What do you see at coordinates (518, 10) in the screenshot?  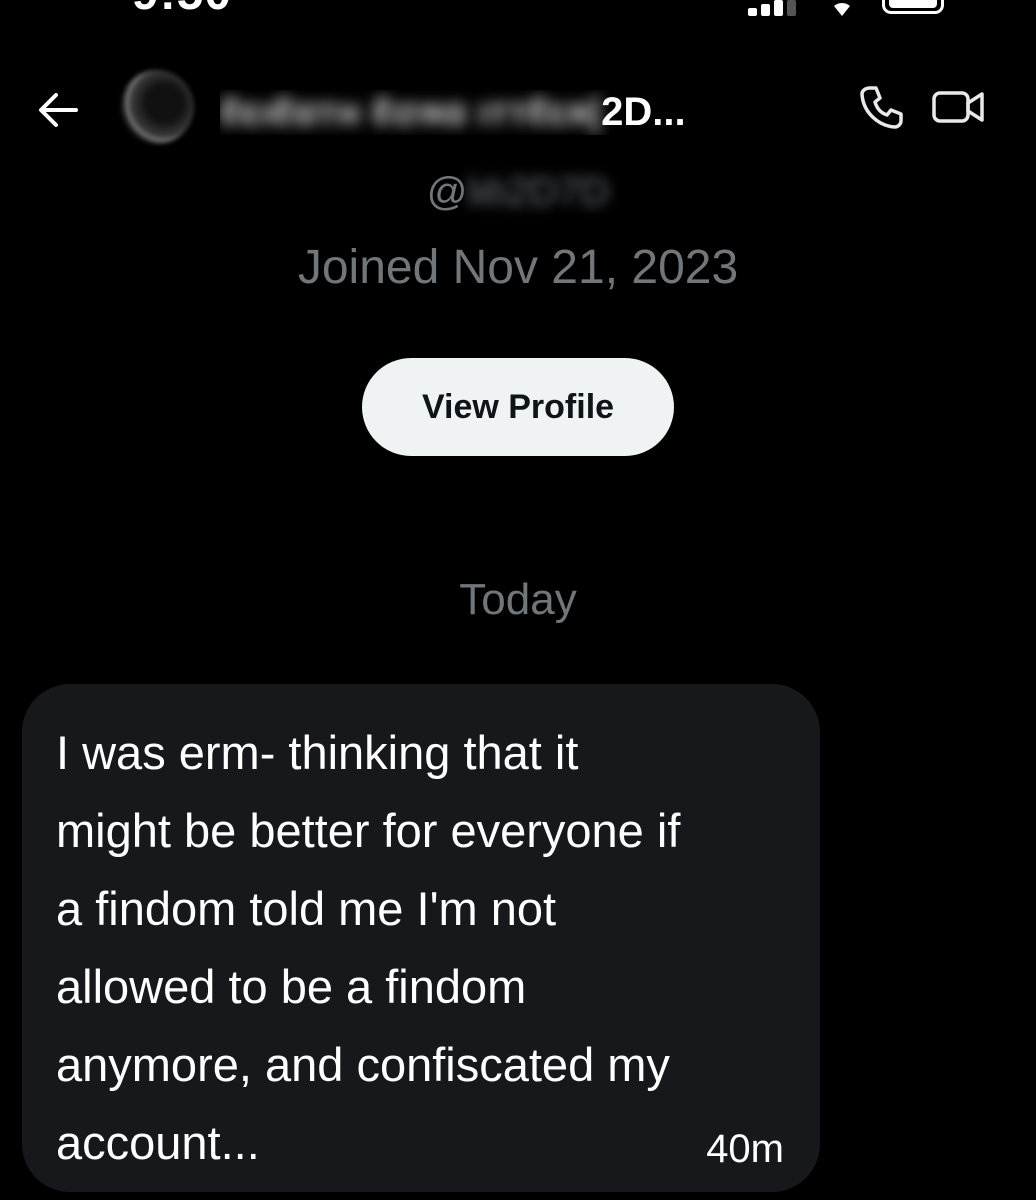 I see `status-bar: 9:50` at bounding box center [518, 10].